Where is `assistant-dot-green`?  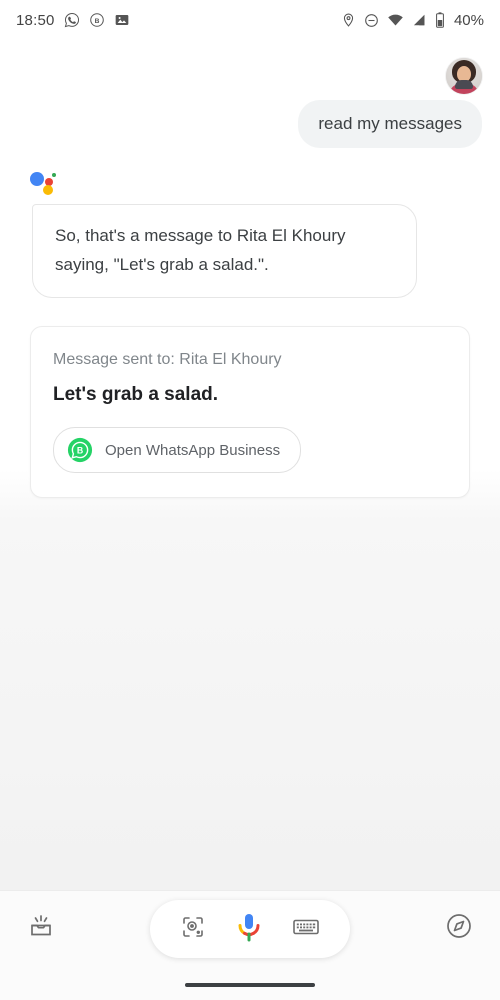 assistant-dot-green is located at coordinates (54, 175).